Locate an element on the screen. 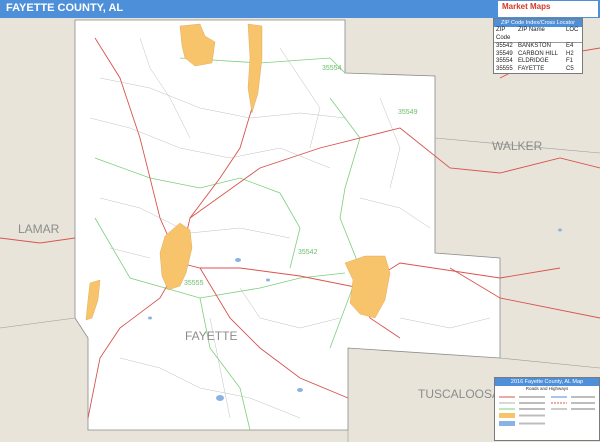 The width and height of the screenshot is (600, 442). publisher-logo: Market Maps is located at coordinates (548, 9).